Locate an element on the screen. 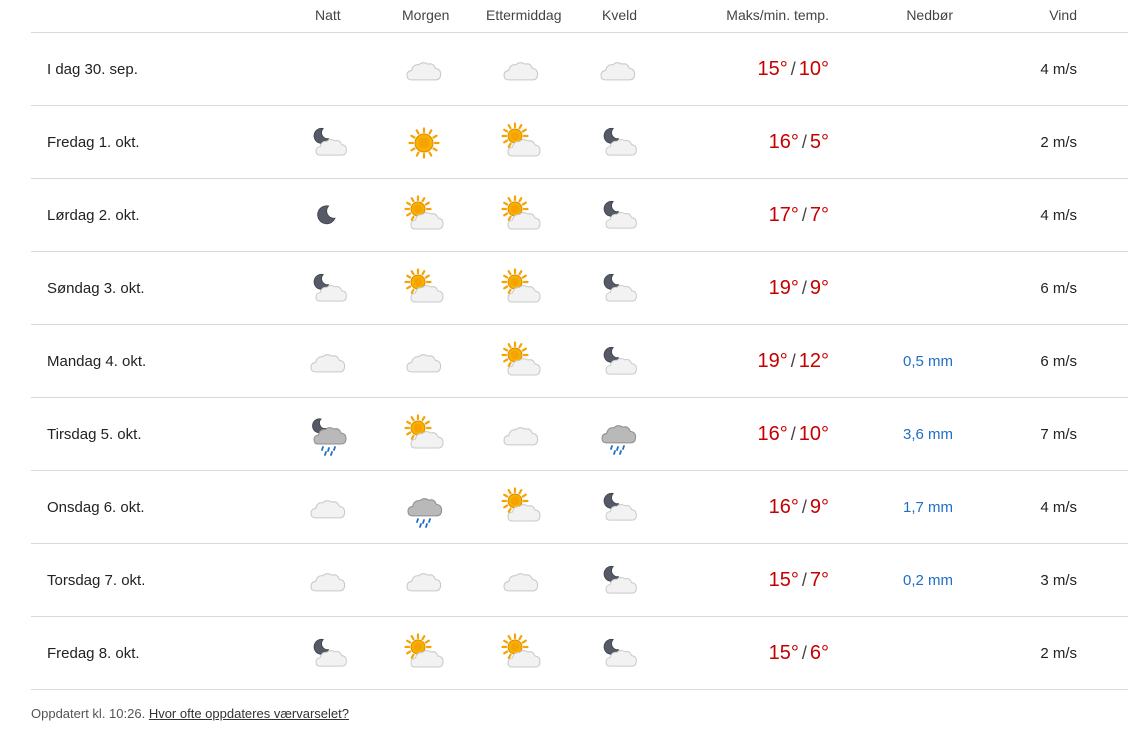  day-label: Onsdag 6. okt. is located at coordinates (96, 507).